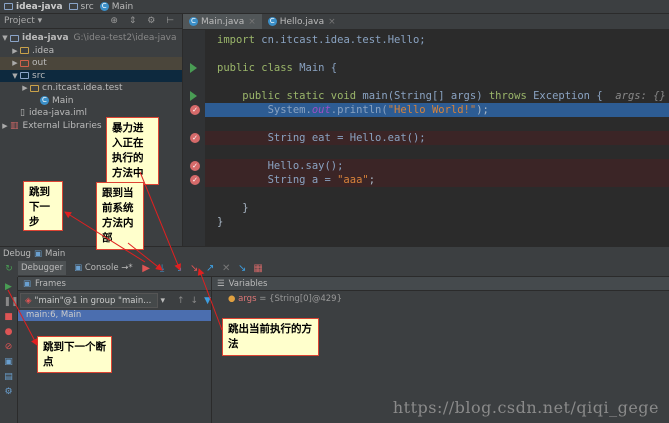  Describe the element at coordinates (91, 88) in the screenshot. I see `tree-item-package: ▶ cn.itcast.idea.test` at that location.